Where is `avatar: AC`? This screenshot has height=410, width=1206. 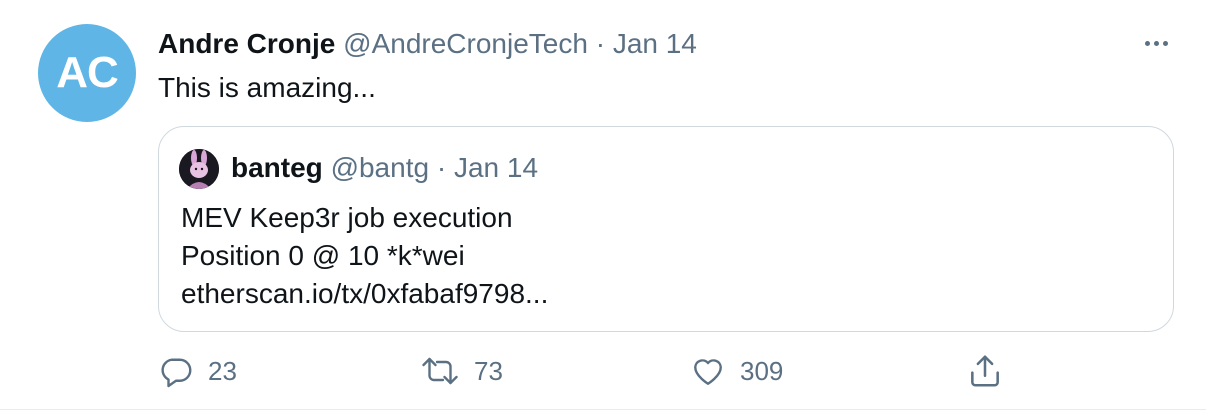 avatar: AC is located at coordinates (87, 73).